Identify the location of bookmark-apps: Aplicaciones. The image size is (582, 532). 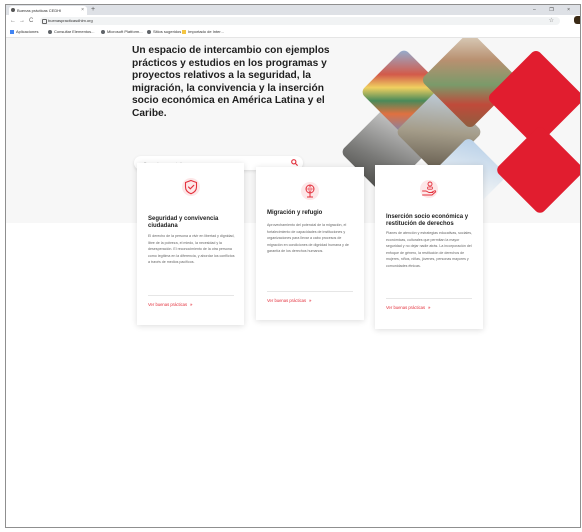
(24, 32).